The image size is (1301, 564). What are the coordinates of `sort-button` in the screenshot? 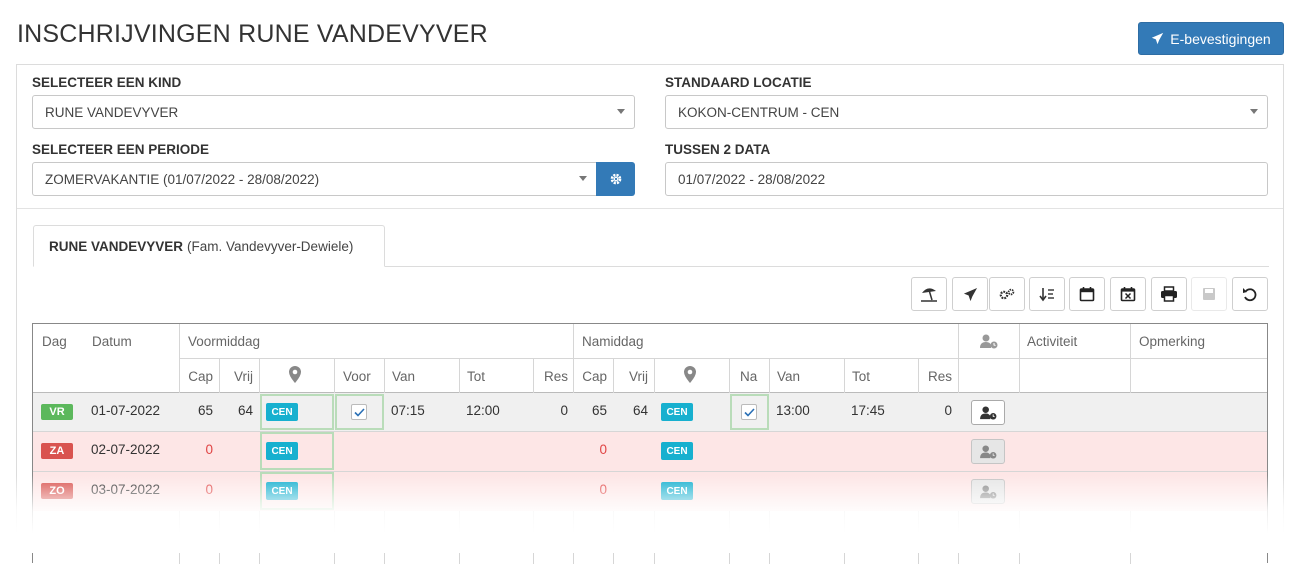 It's located at (1047, 294).